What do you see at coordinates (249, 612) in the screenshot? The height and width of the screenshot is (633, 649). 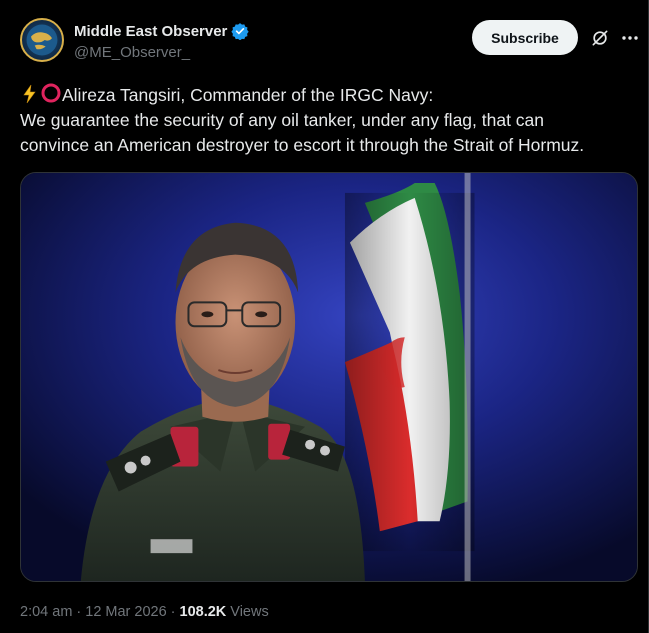 I see `views-label: Views` at bounding box center [249, 612].